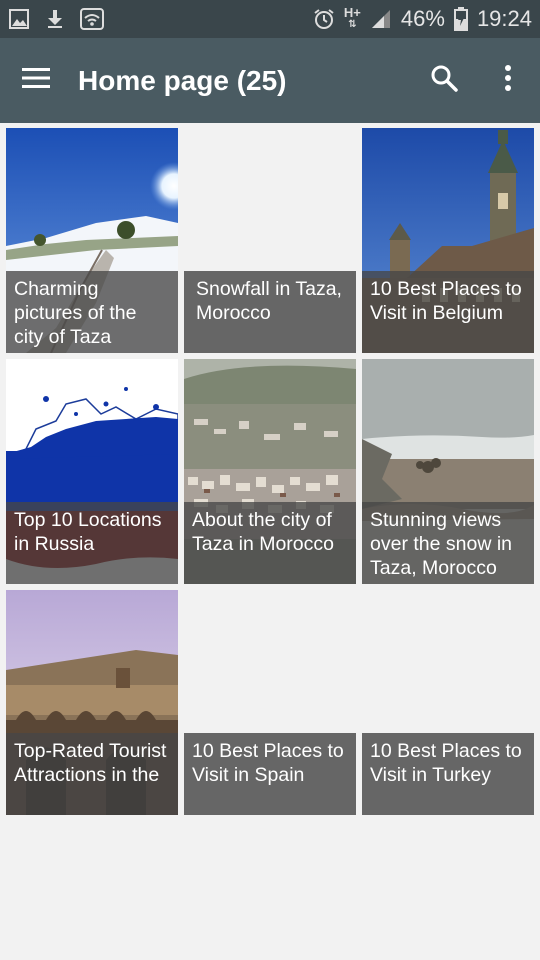  I want to click on more-vert-icon, so click(508, 80).